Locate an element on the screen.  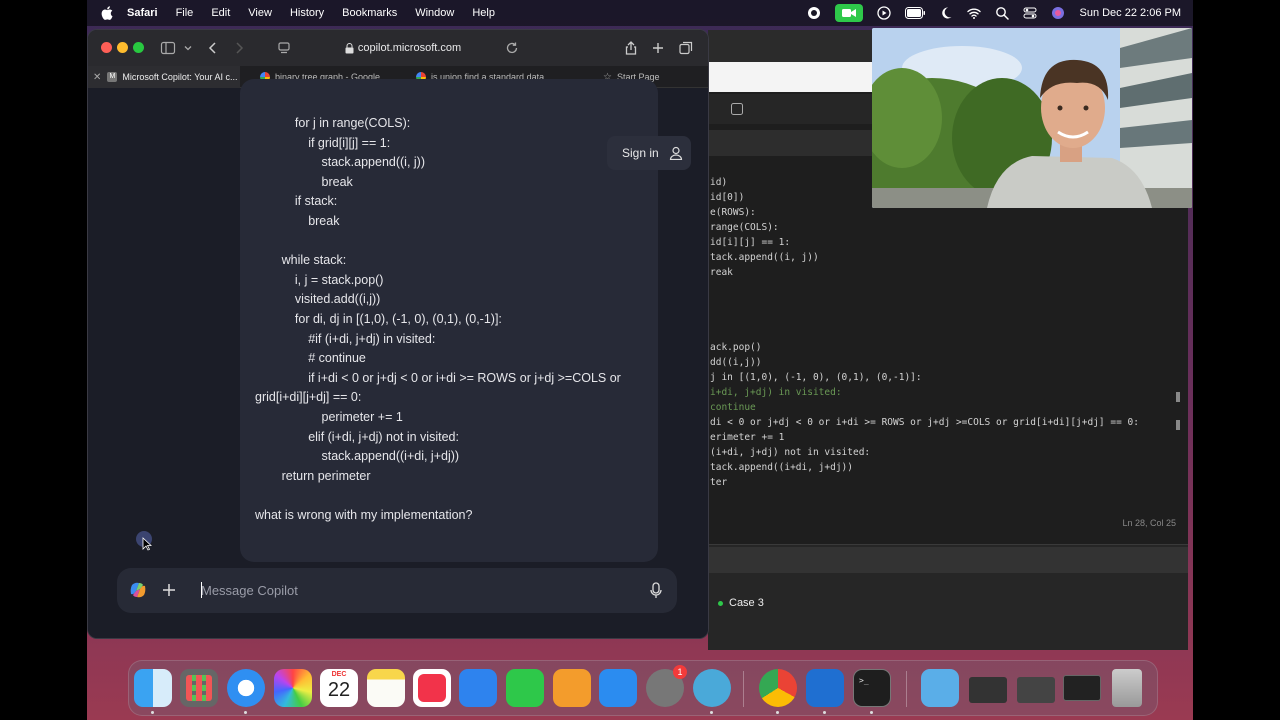
text-caret is located at coordinates (201, 590).